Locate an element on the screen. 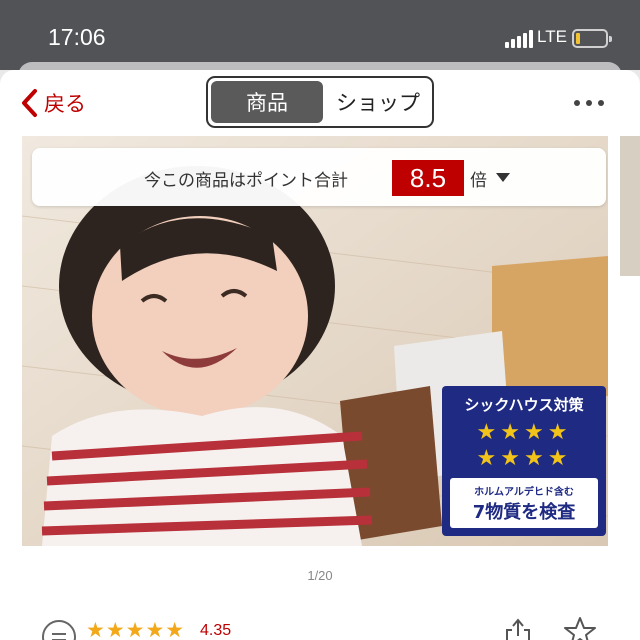  points-banner: 今この商品はポイント合計 8.5 倍 is located at coordinates (319, 177).